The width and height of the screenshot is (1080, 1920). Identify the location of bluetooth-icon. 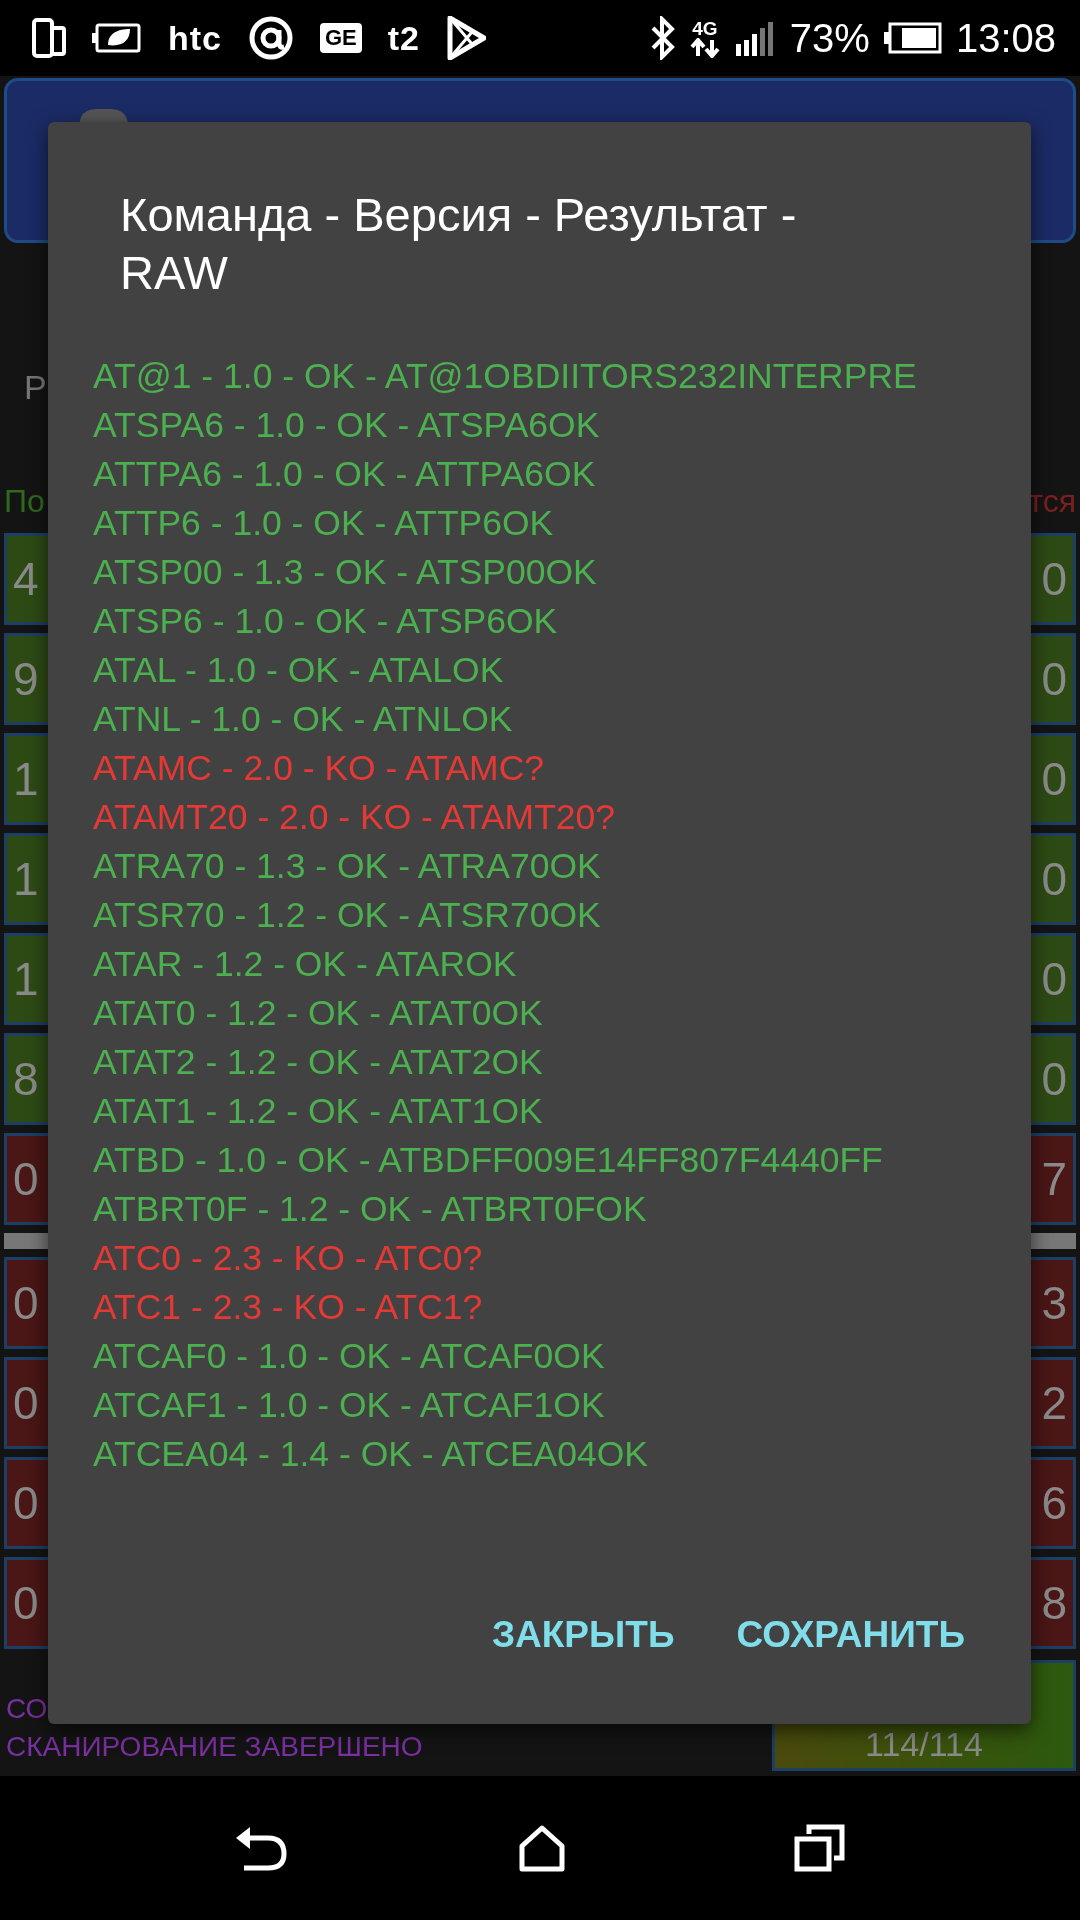
(662, 38).